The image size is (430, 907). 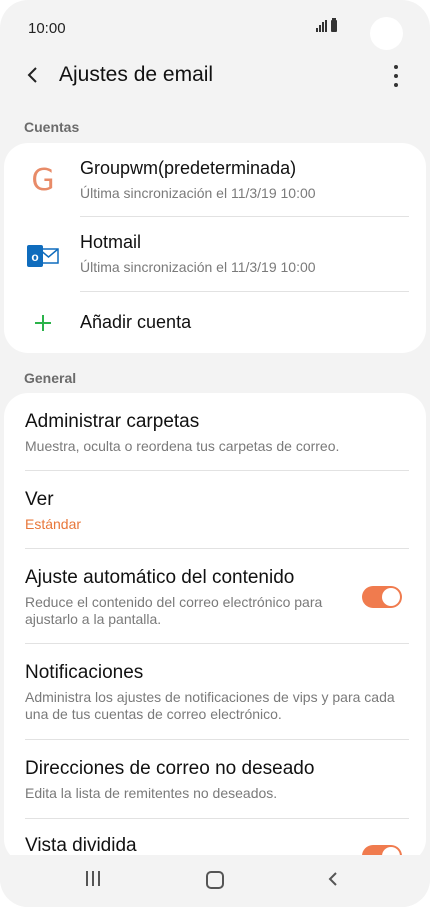 What do you see at coordinates (50, 378) in the screenshot?
I see `section-header-general: General` at bounding box center [50, 378].